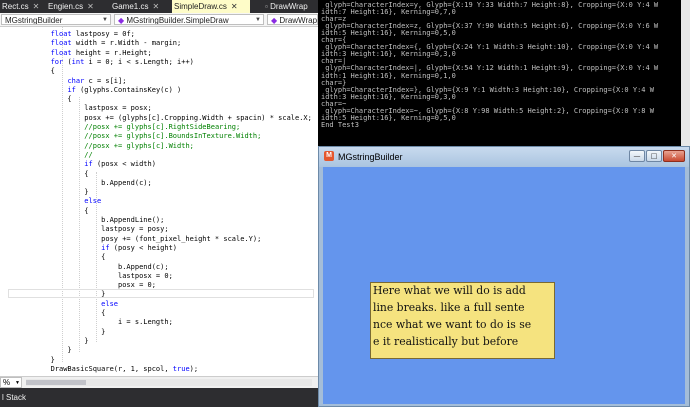  I want to click on code-line: float width = r.Width - margin;, so click(91, 44).